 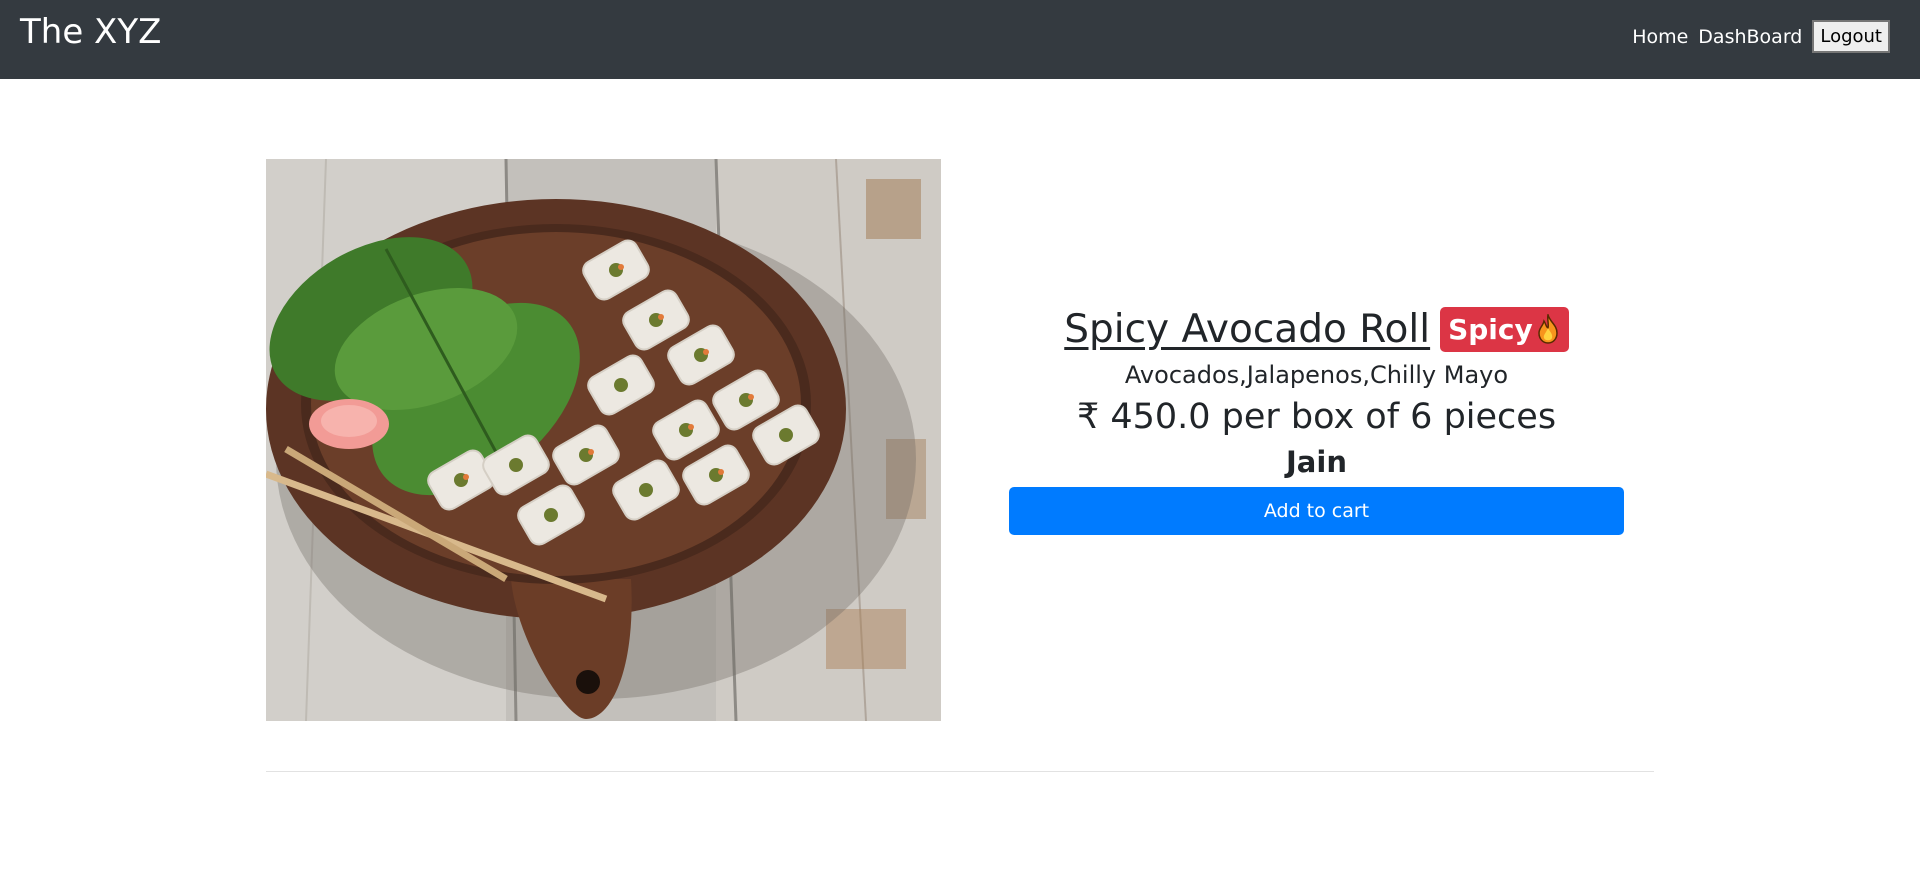 I want to click on nav-home-link: Home, so click(x=1660, y=37).